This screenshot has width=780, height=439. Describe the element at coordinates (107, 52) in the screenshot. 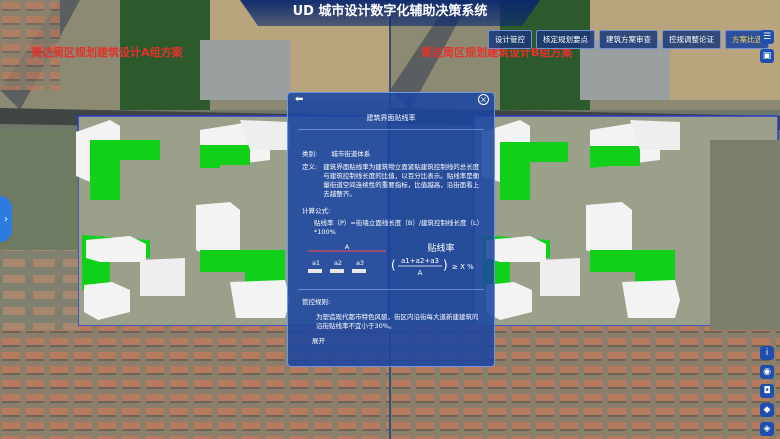

I see `left-scheme-label: 黄达周区规划建筑设计A组方案` at that location.